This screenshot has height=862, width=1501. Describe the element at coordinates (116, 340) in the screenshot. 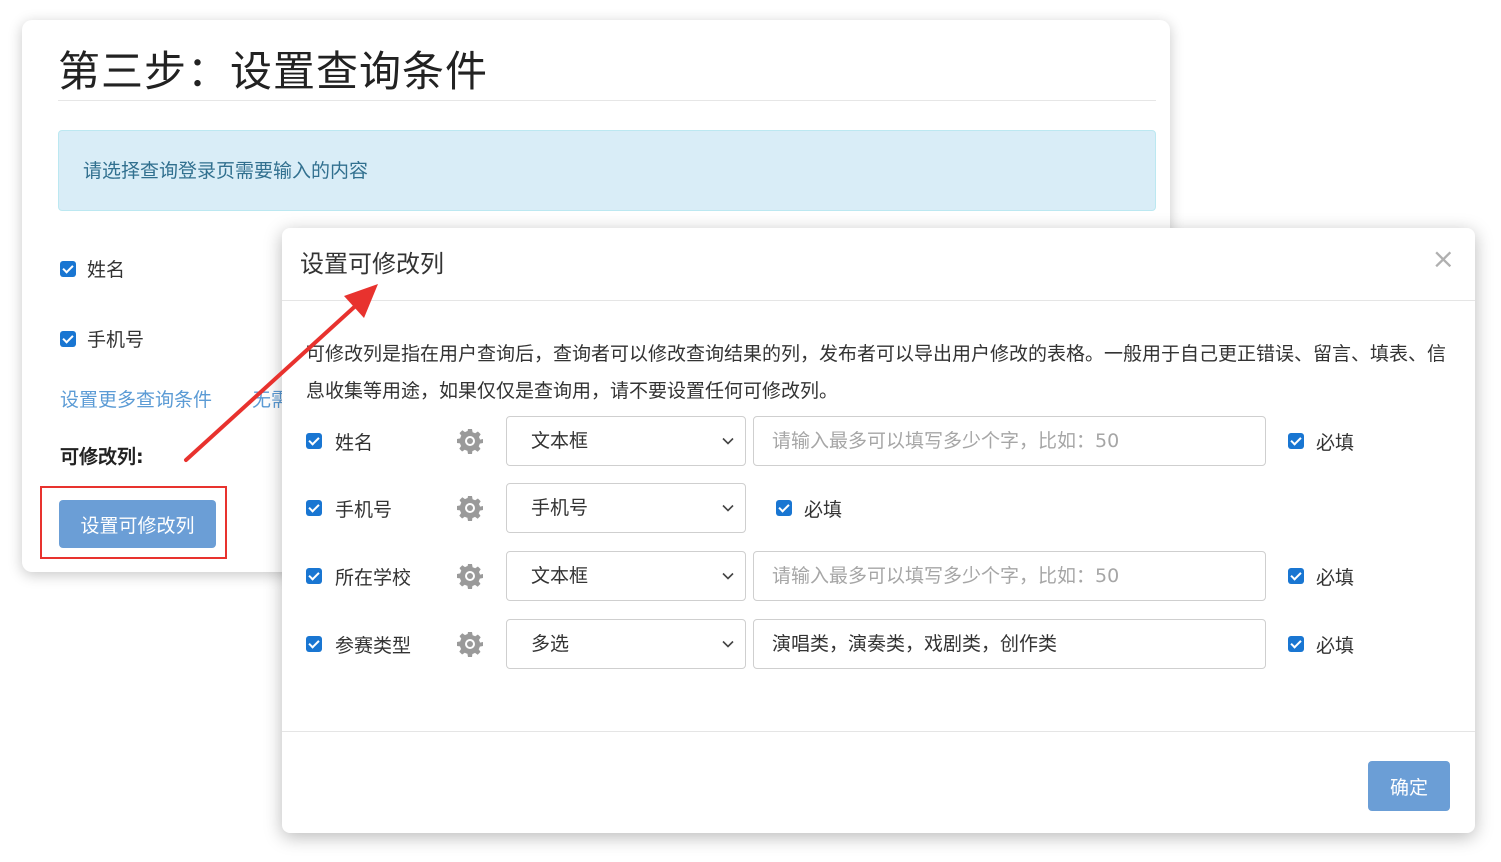

I see `condition-label: 手机号` at that location.